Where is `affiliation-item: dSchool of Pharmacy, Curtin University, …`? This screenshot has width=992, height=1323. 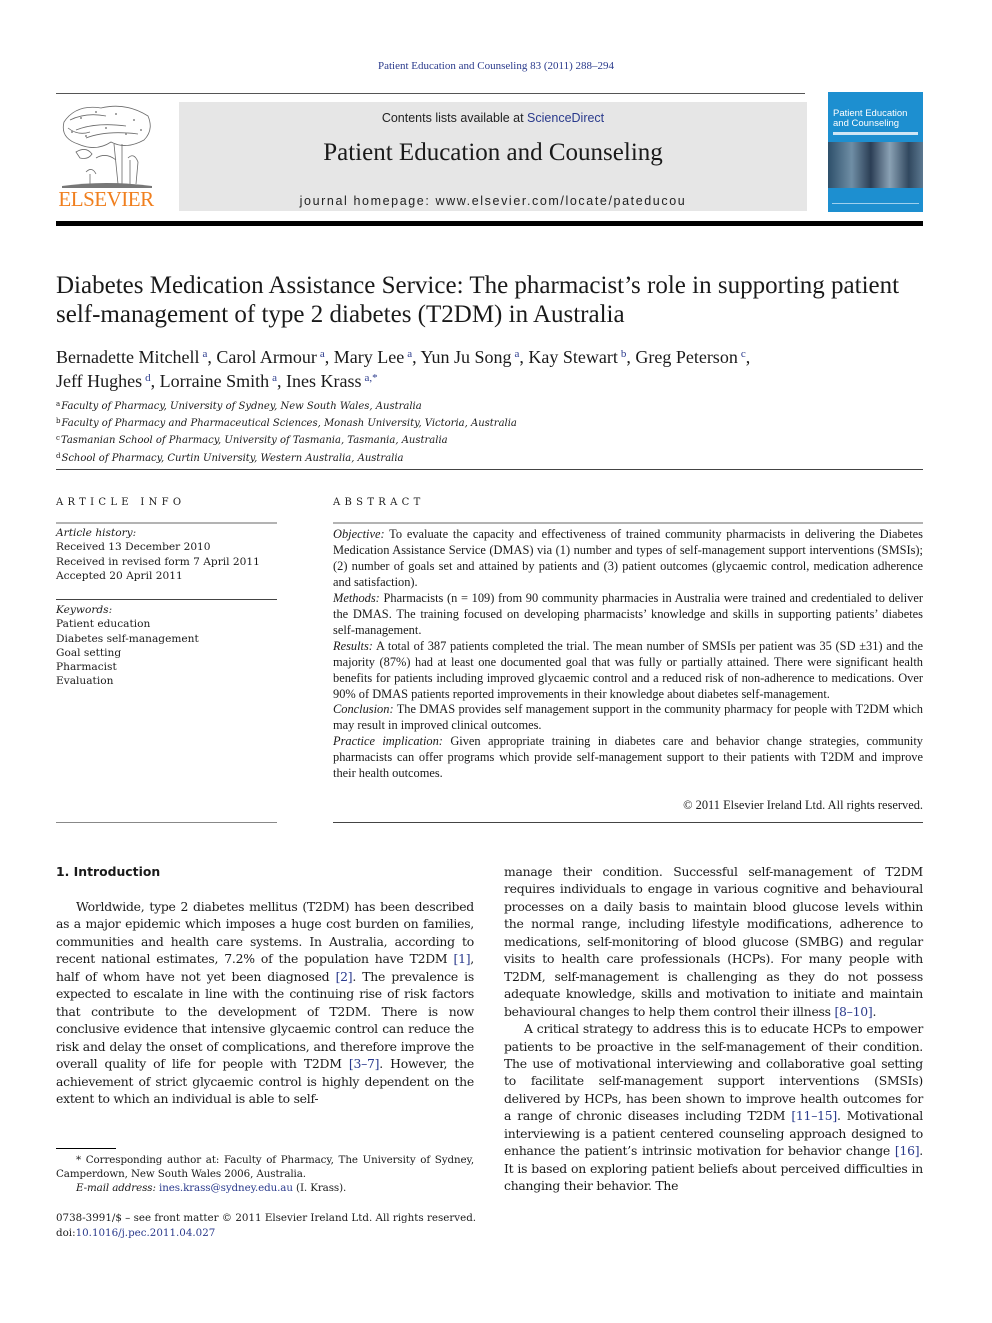
affiliation-item: dSchool of Pharmacy, Curtin University, … is located at coordinates (230, 457).